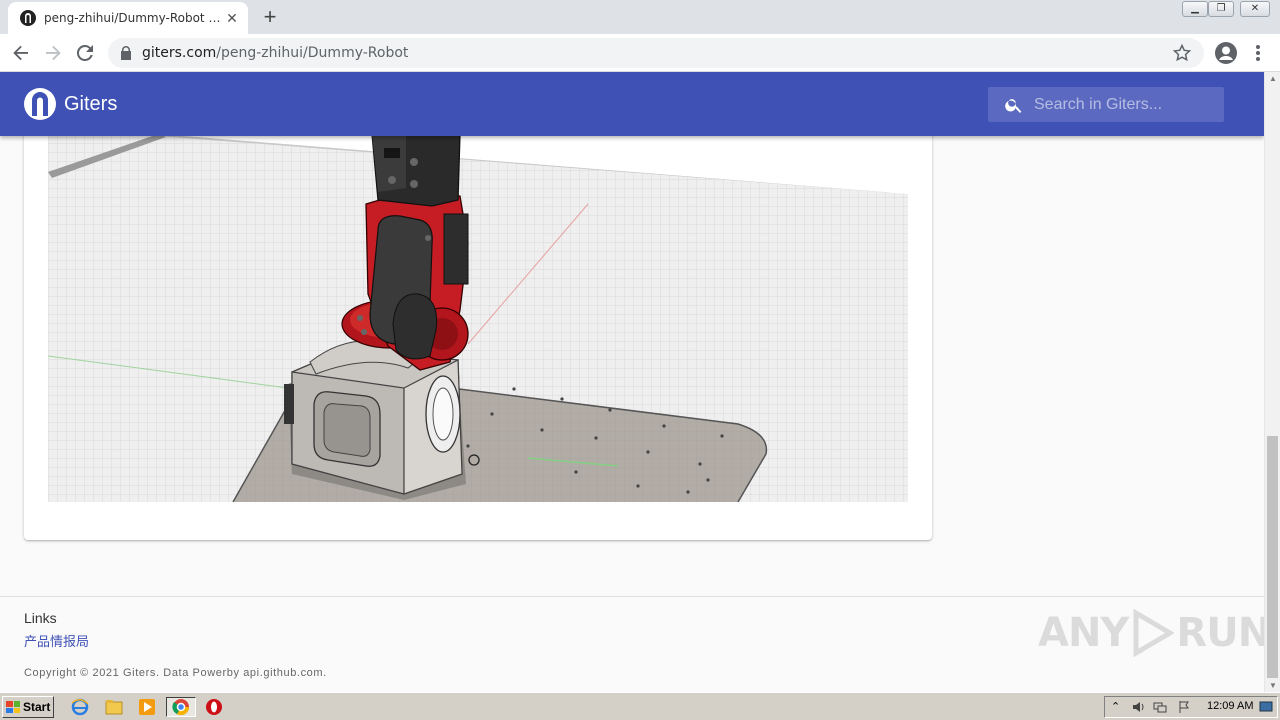  What do you see at coordinates (656, 53) in the screenshot?
I see `address-bar: giters.com/peng-zhihui/Dummy-Robot` at bounding box center [656, 53].